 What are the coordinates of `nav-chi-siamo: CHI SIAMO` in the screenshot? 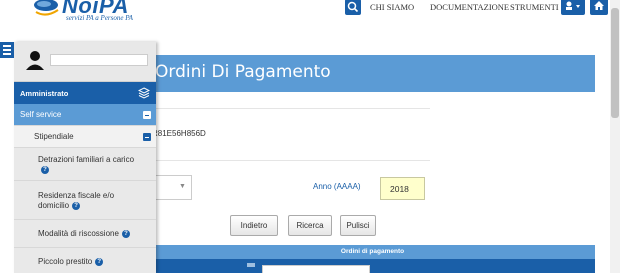 It's located at (392, 7).